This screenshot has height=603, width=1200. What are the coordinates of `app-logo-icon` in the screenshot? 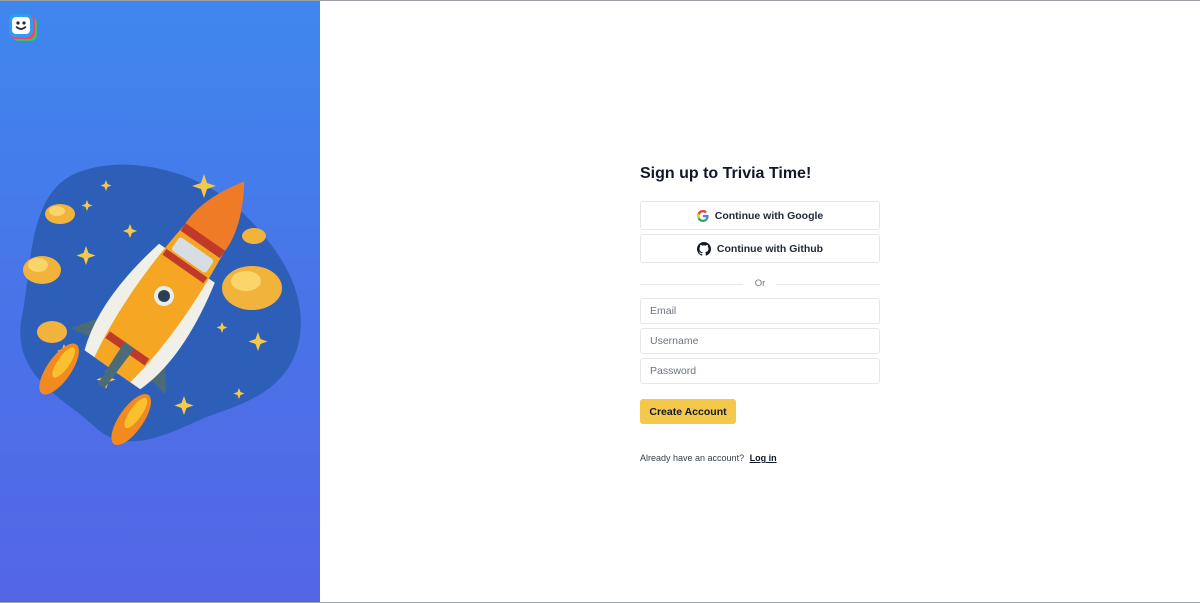 It's located at (23, 28).